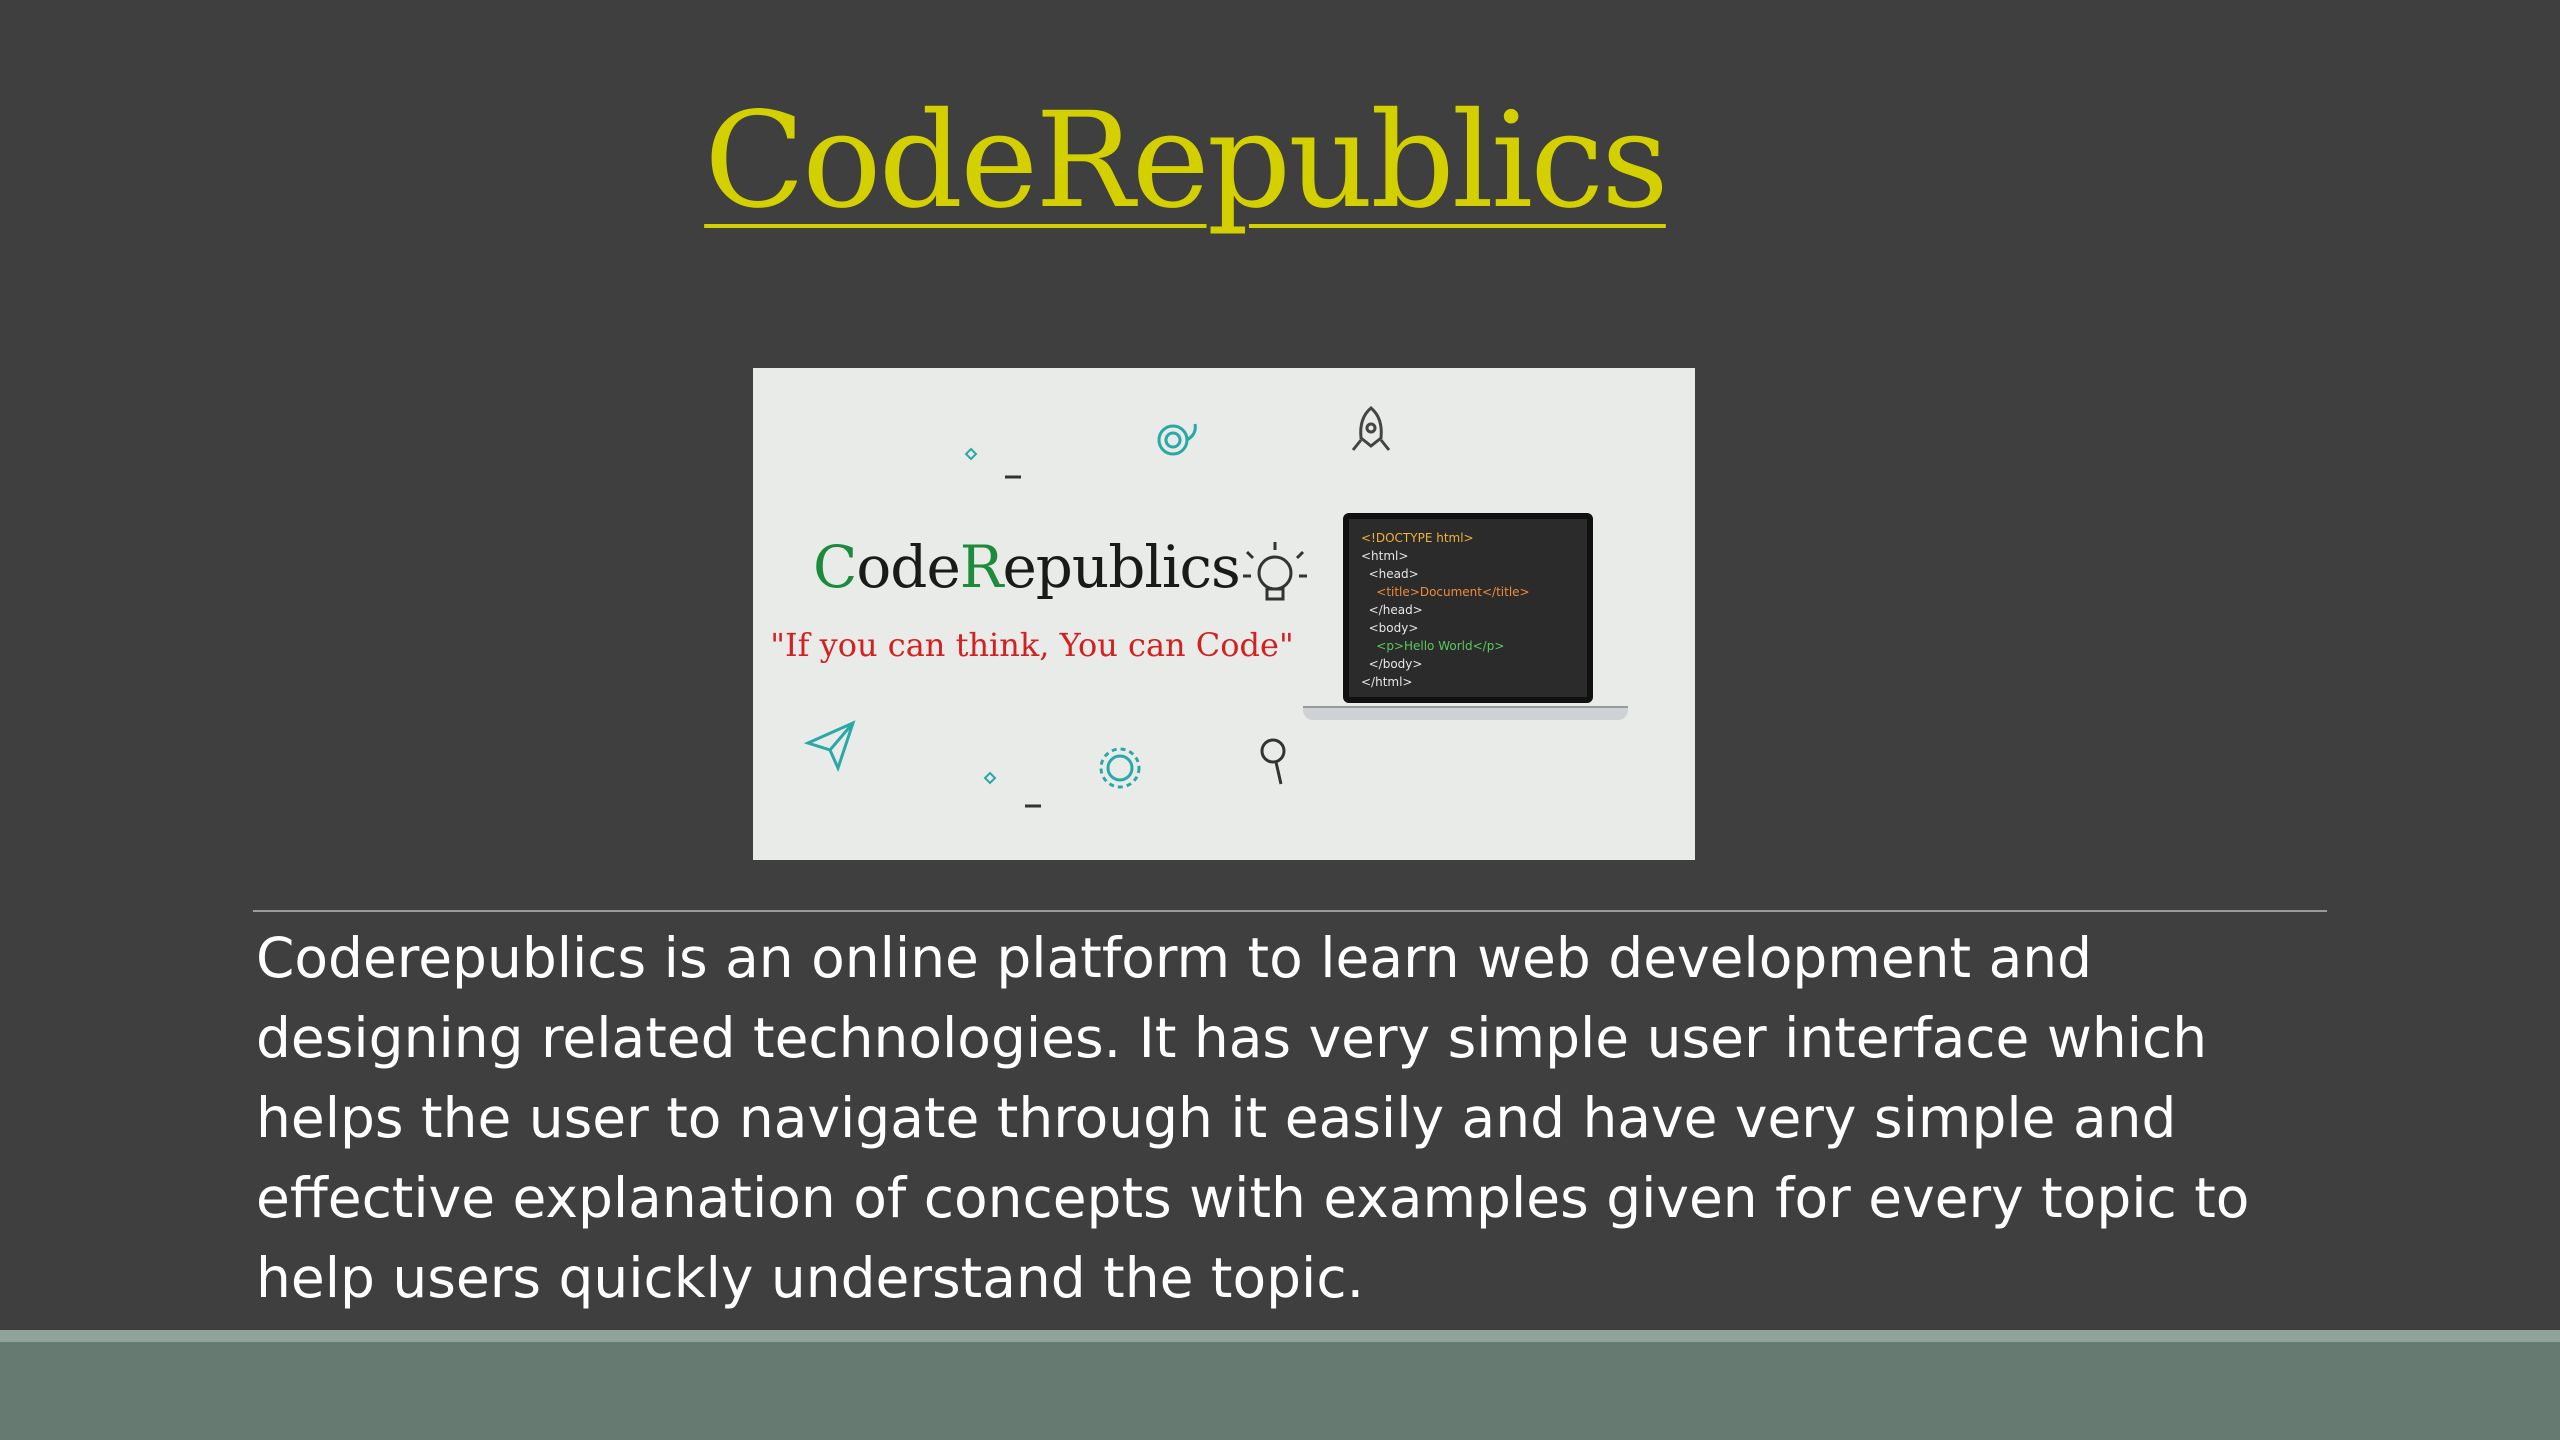 The image size is (2560, 1440). Describe the element at coordinates (829, 746) in the screenshot. I see `paper-plane-icon` at that location.